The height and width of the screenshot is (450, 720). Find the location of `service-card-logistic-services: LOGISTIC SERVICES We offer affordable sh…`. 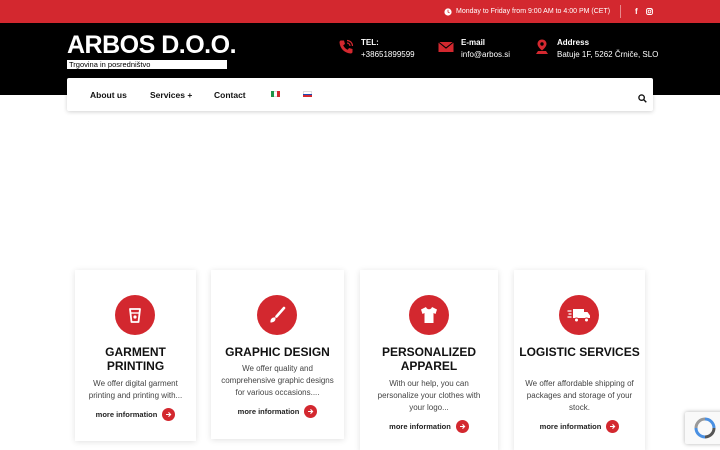

service-card-logistic-services: LOGISTIC SERVICES We offer affordable sh… is located at coordinates (579, 360).